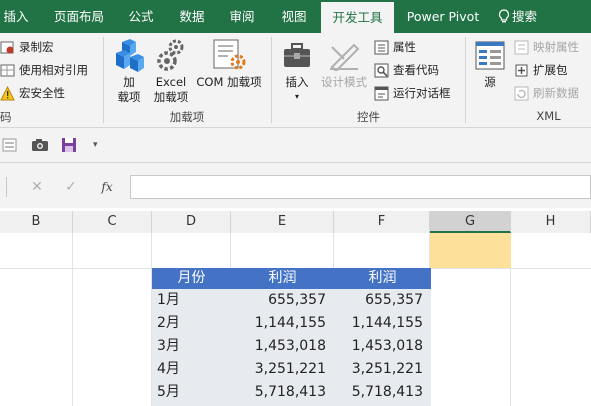 Image resolution: width=591 pixels, height=406 pixels. Describe the element at coordinates (129, 71) in the screenshot. I see `addins-button: 加载项` at that location.